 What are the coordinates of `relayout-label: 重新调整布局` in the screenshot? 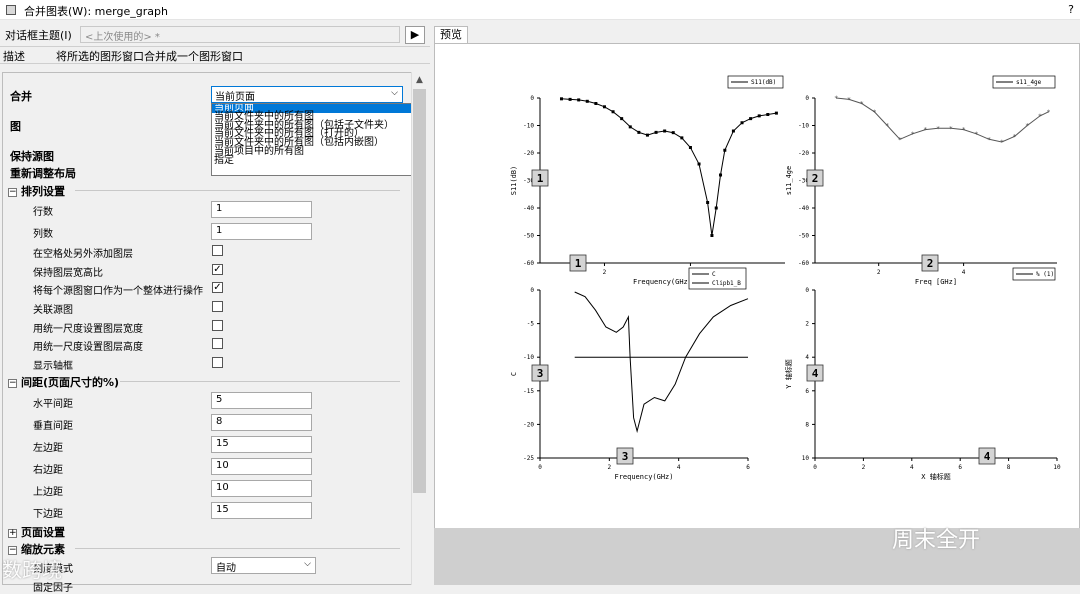 It's located at (43, 173).